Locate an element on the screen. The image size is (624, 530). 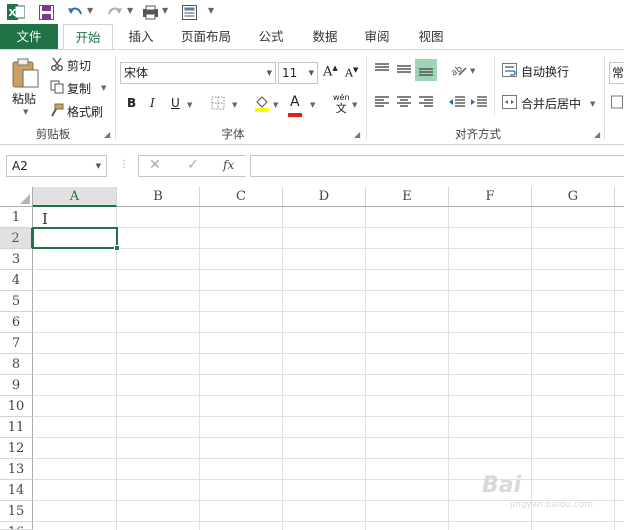
align-top-icon is located at coordinates (382, 69).